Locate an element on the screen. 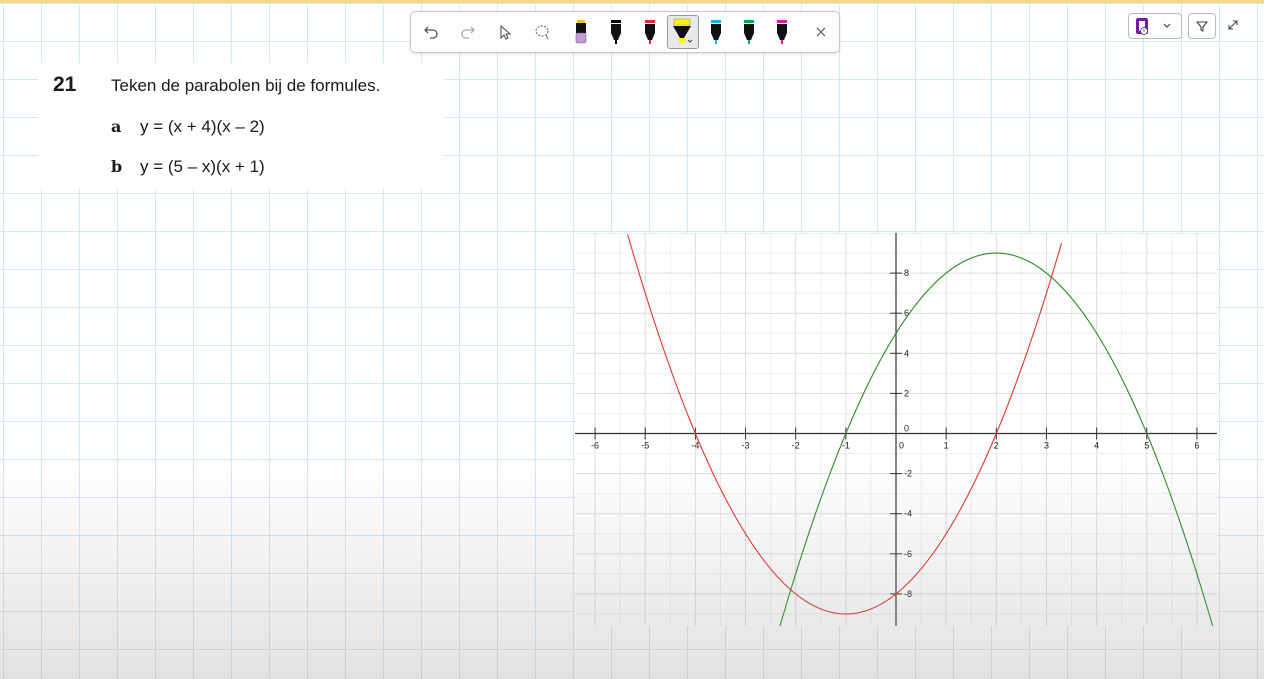 The image size is (1264, 679). filter-button is located at coordinates (1202, 26).